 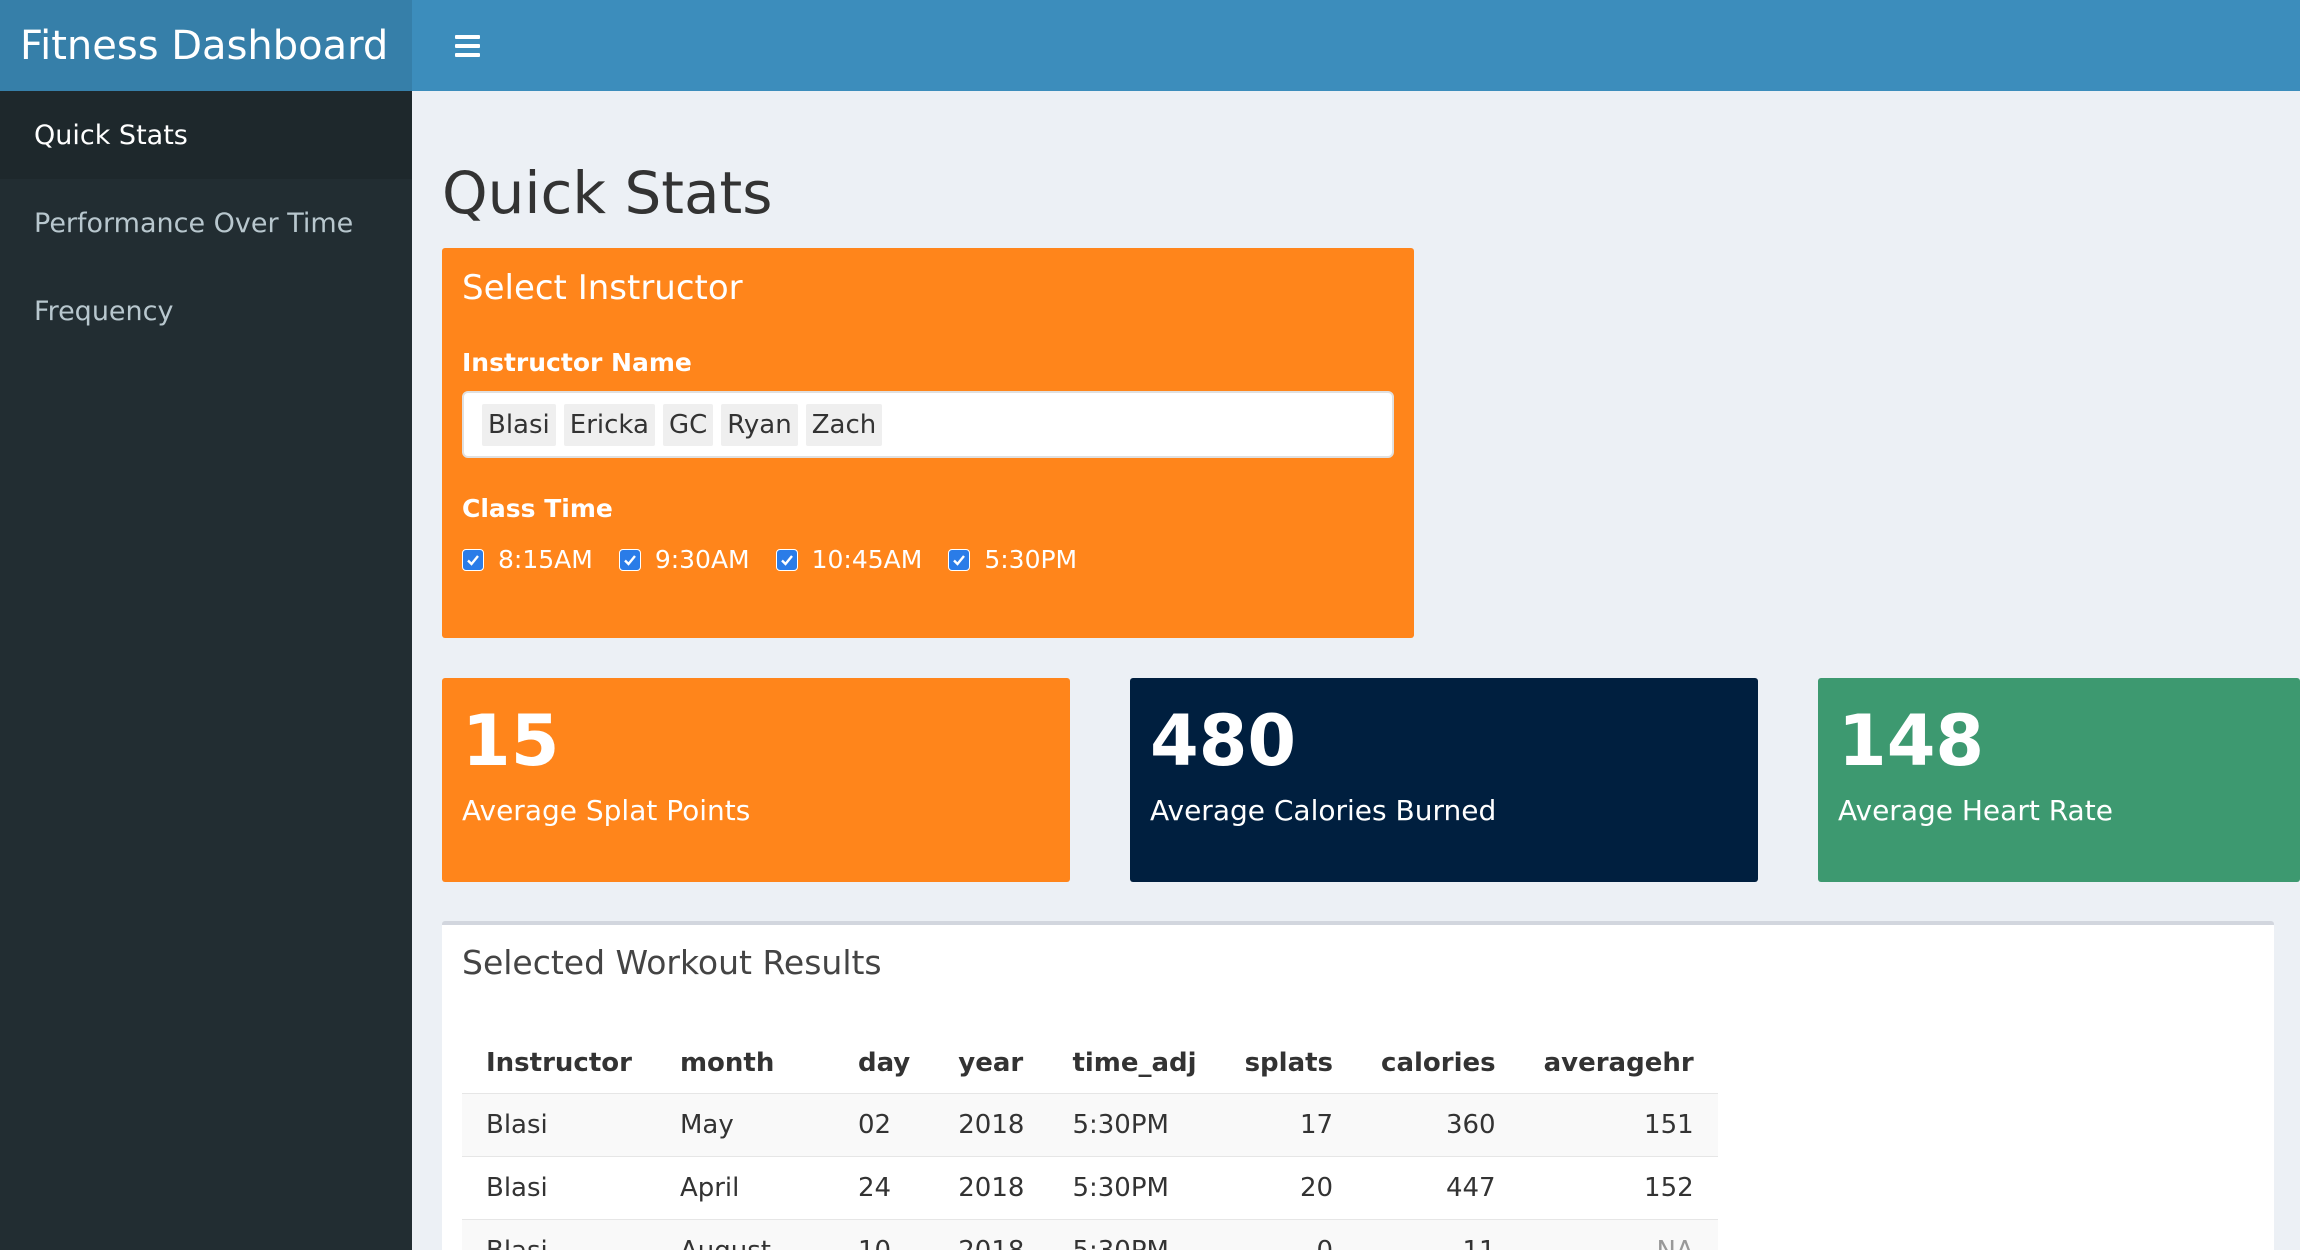 I want to click on table-cell: 151, so click(x=1618, y=1125).